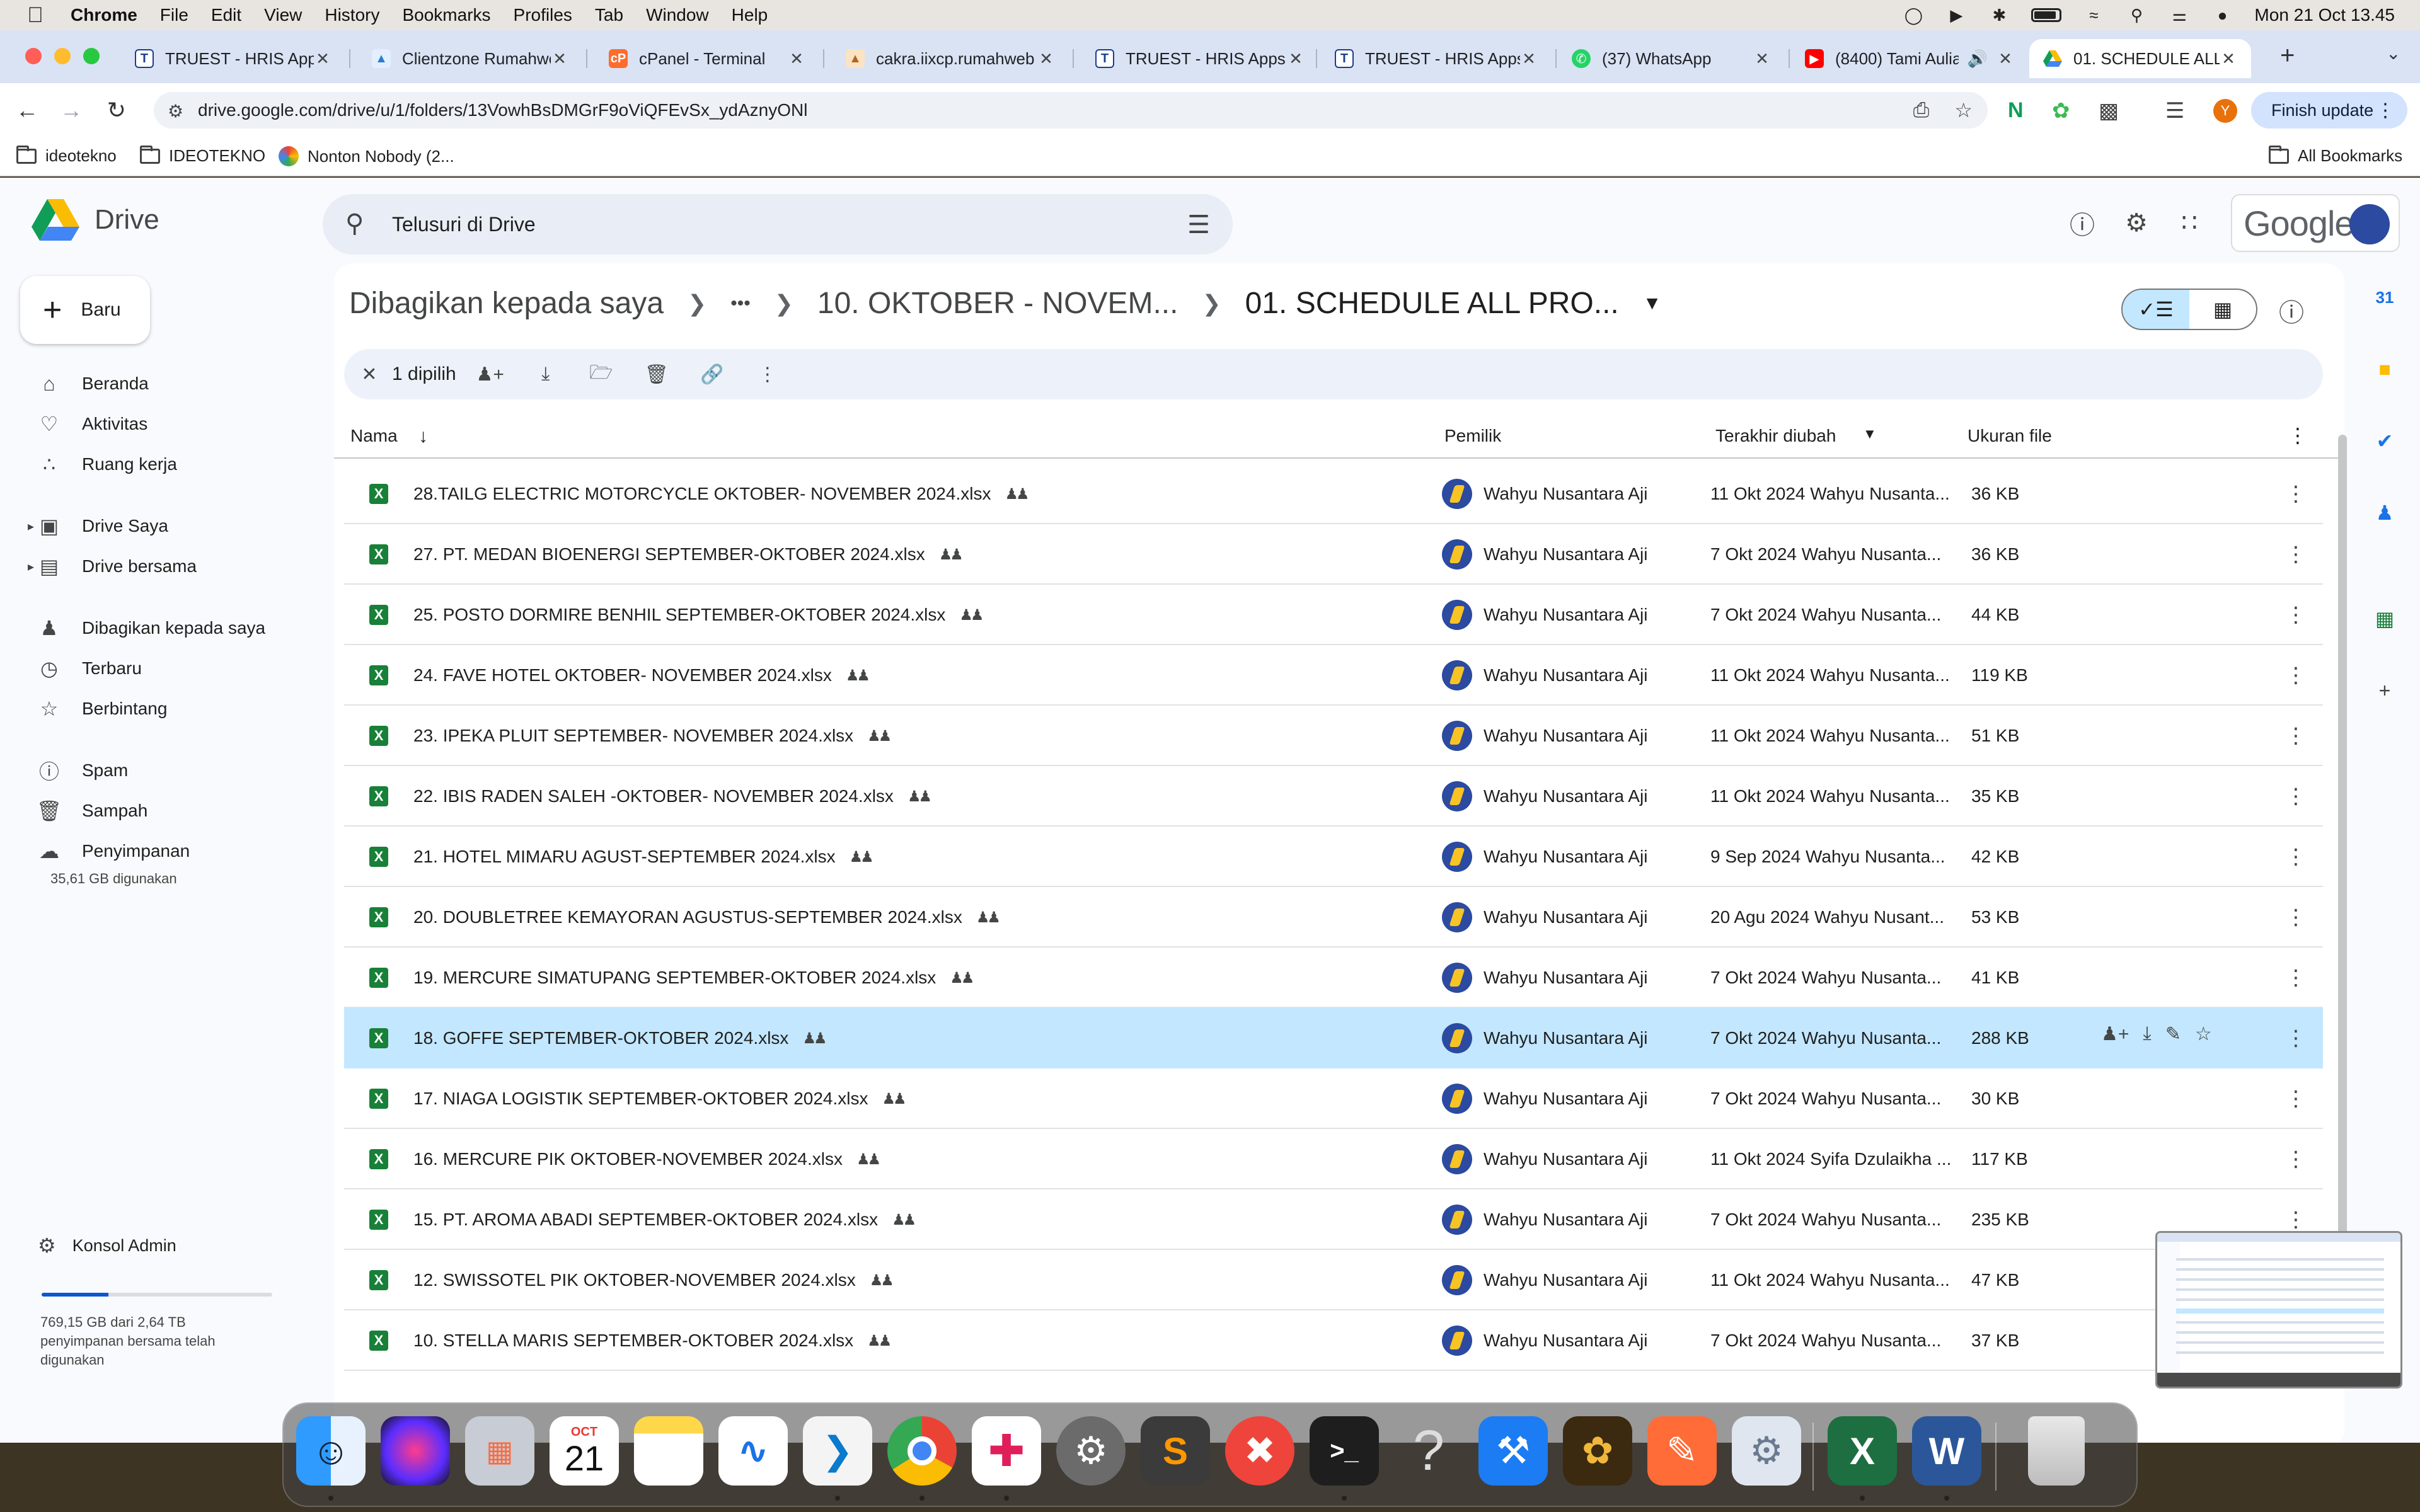 The image size is (2420, 1512). What do you see at coordinates (1978, 59) in the screenshot?
I see `speaker-icon: 🔊` at bounding box center [1978, 59].